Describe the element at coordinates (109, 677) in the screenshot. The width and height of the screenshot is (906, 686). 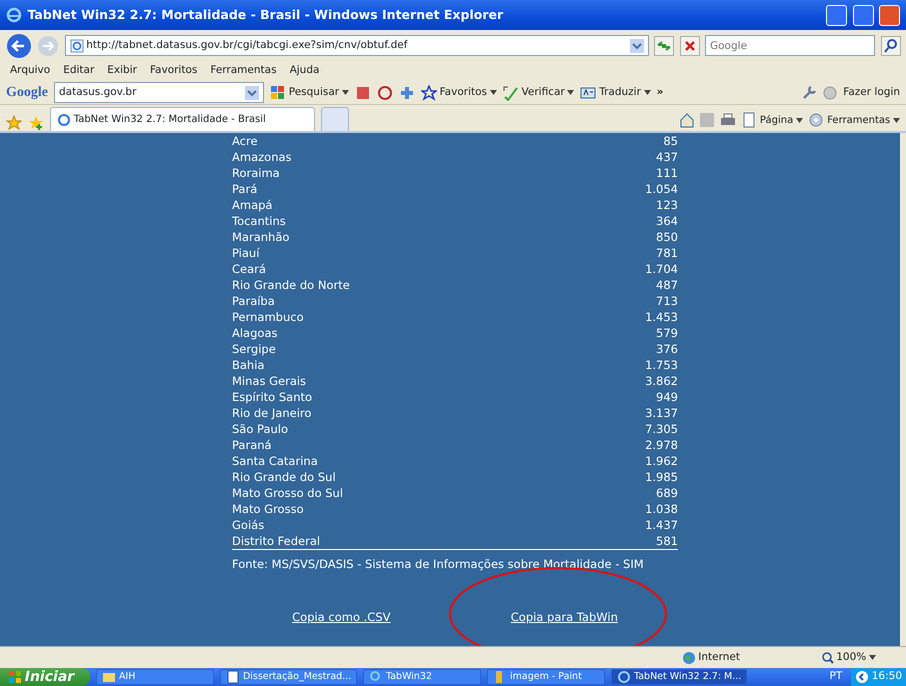
I see `folder-icon` at that location.